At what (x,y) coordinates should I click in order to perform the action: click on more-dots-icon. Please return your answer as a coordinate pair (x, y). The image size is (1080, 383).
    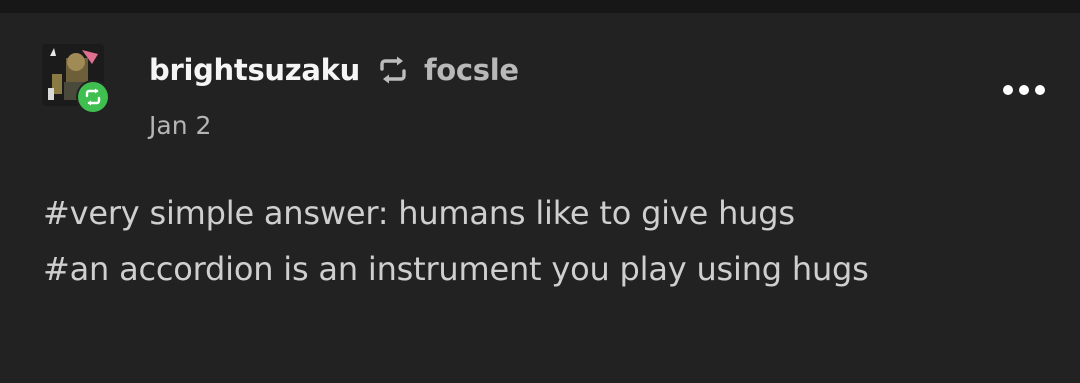
    Looking at the image, I should click on (1024, 90).